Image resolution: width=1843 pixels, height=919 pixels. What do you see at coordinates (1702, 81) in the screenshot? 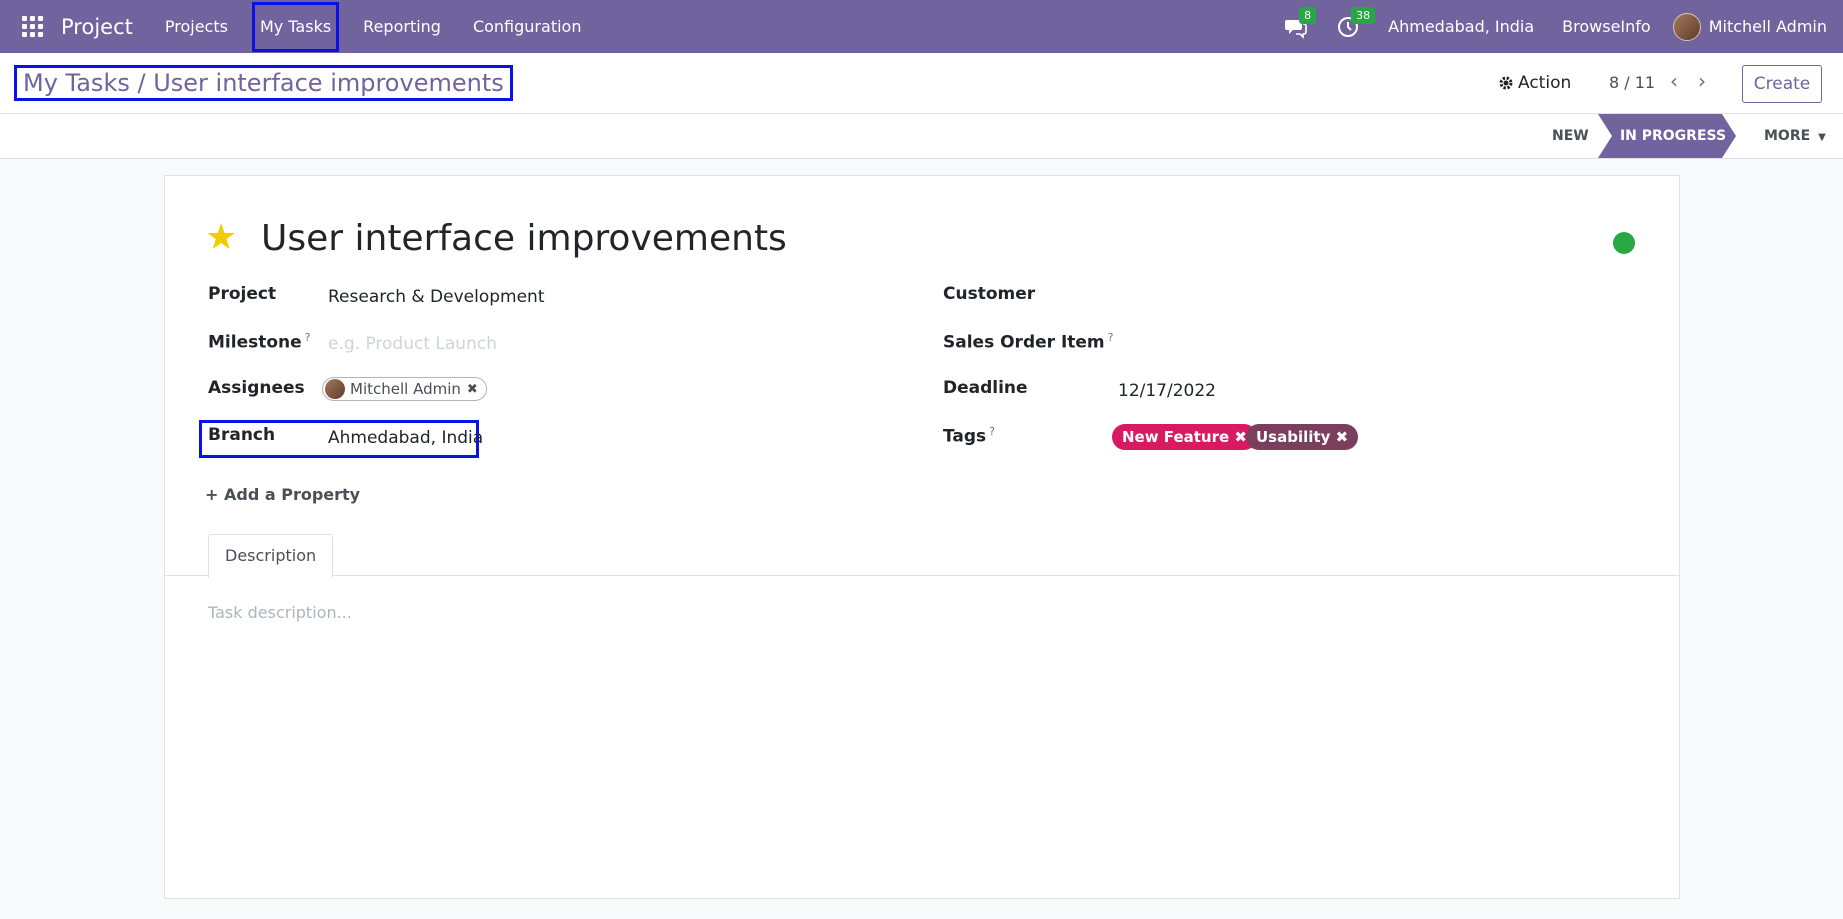
I see `chevron-right-icon: ›` at bounding box center [1702, 81].